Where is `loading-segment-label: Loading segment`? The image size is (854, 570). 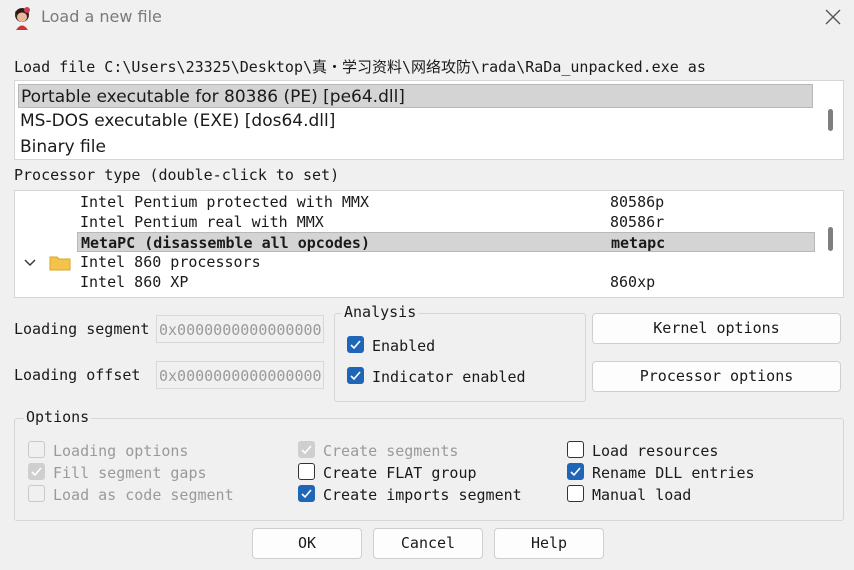 loading-segment-label: Loading segment is located at coordinates (82, 329).